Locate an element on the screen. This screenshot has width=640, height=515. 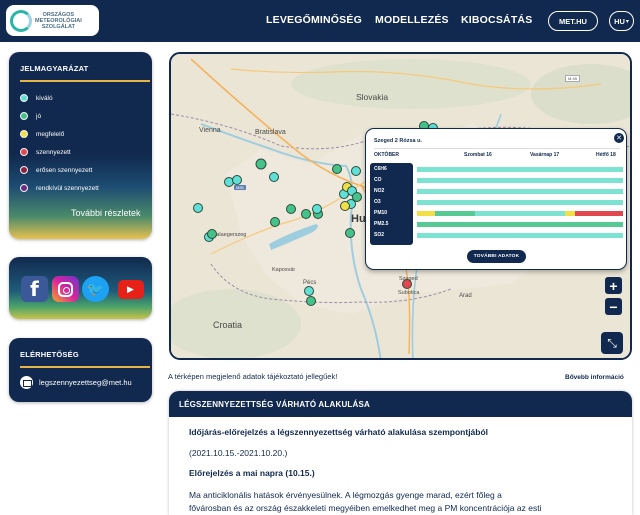
contact-email: legszennyezettseg@met.hu is located at coordinates (85, 382).